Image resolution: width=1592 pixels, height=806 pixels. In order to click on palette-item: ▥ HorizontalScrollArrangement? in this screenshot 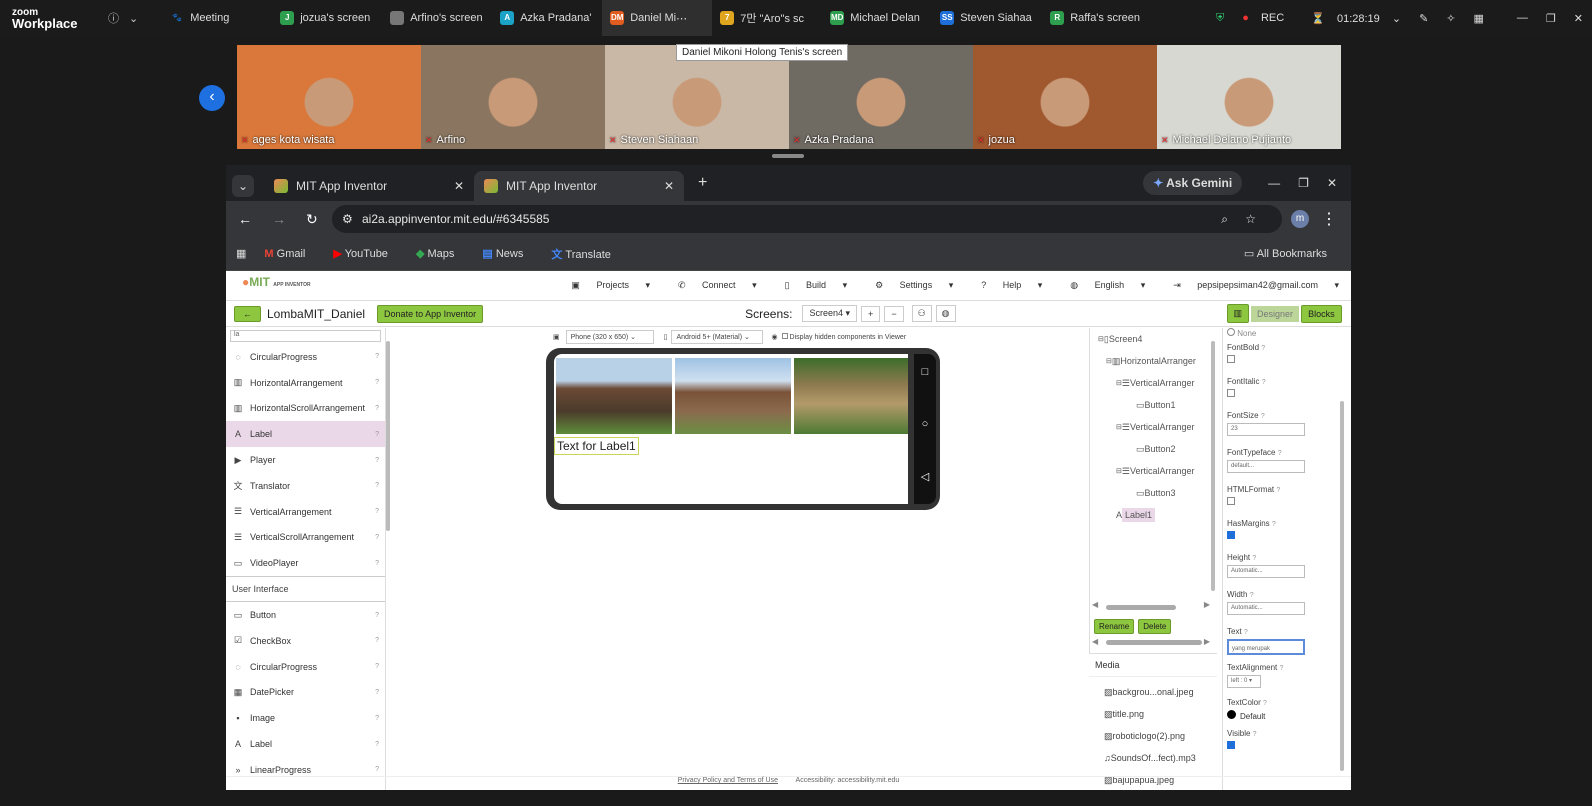, I will do `click(305, 409)`.